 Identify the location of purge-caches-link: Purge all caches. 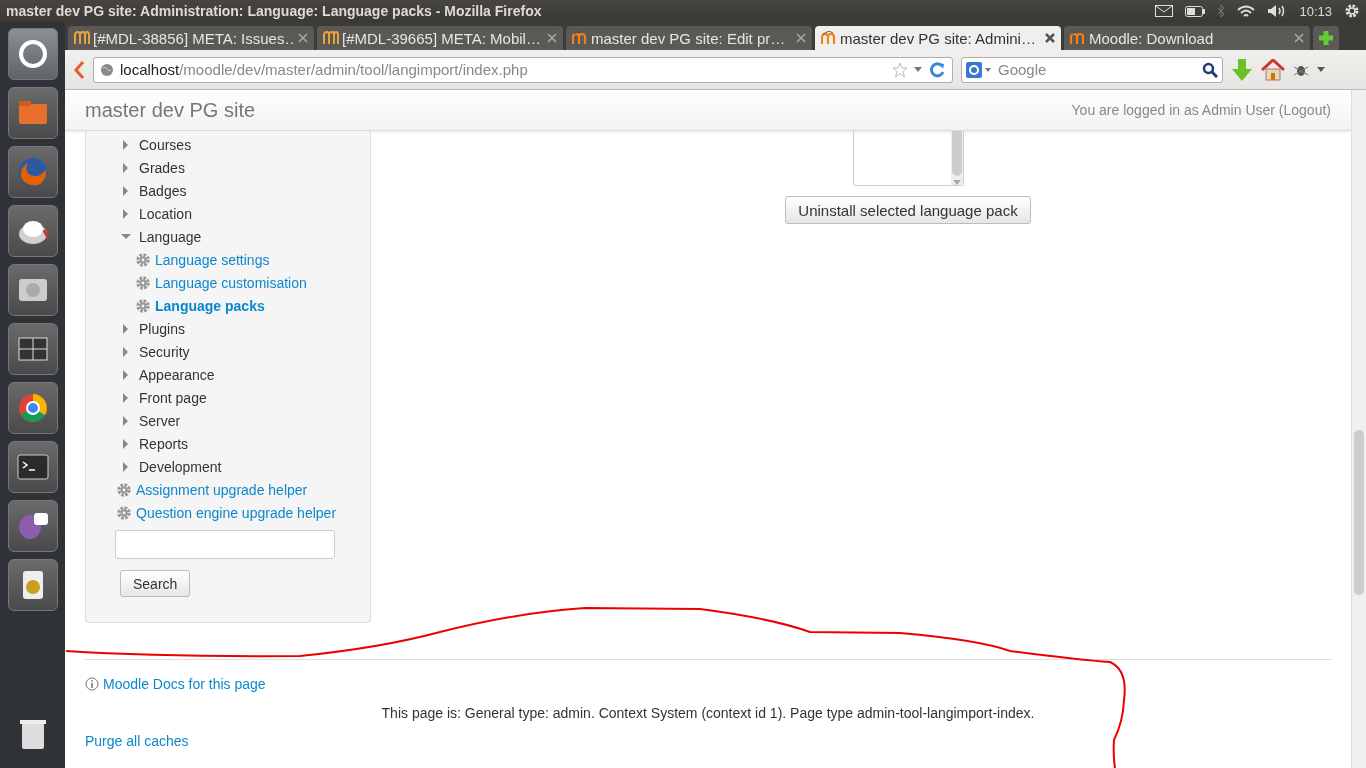
(137, 741).